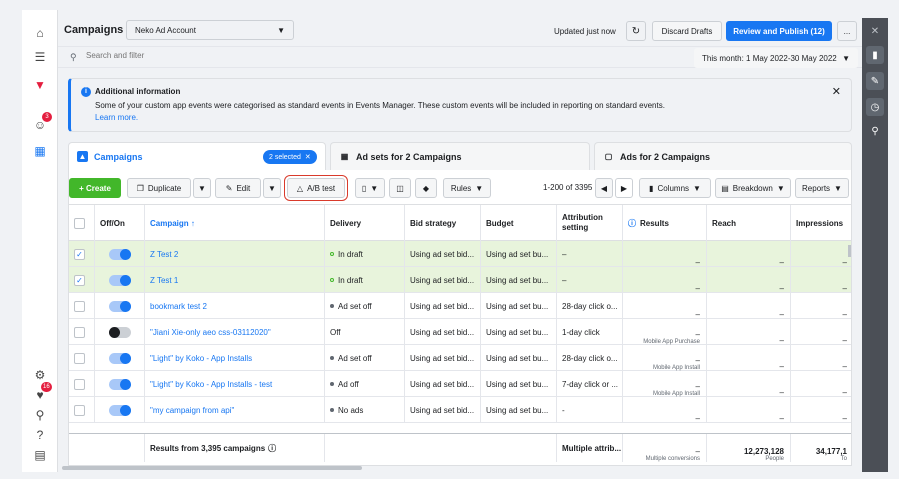 This screenshot has width=899, height=479. Describe the element at coordinates (286, 55) in the screenshot. I see `search-input` at that location.